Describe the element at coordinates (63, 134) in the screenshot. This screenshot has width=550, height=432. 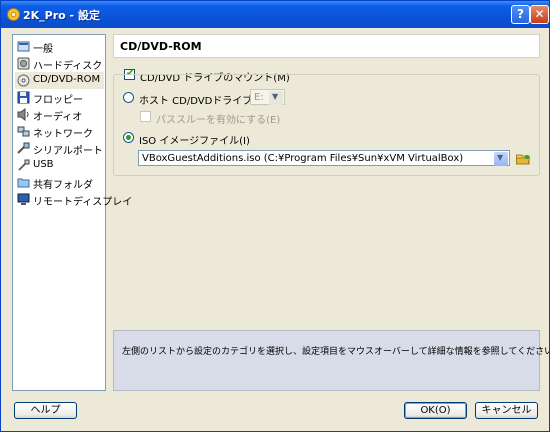
I see `sidebar-item-label: ネットワーク` at that location.